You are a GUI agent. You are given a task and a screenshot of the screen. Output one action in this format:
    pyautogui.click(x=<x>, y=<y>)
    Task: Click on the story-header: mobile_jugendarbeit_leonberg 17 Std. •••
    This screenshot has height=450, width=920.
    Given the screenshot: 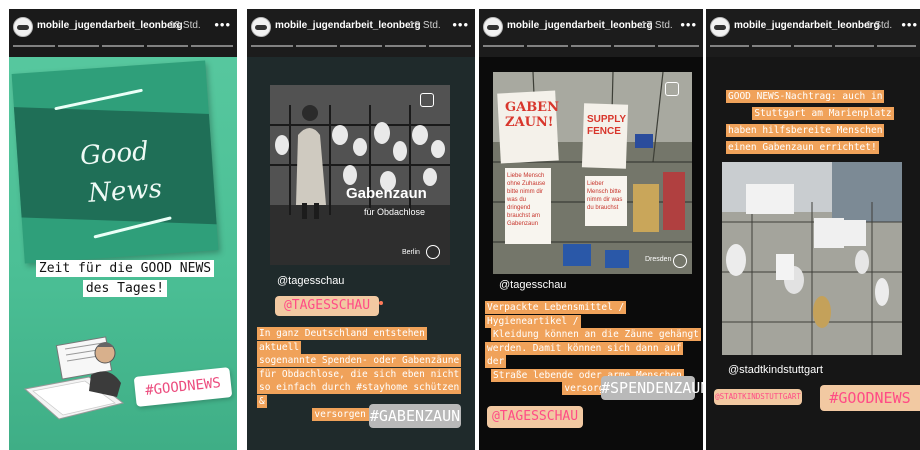 What is the action you would take?
    pyautogui.click(x=591, y=33)
    